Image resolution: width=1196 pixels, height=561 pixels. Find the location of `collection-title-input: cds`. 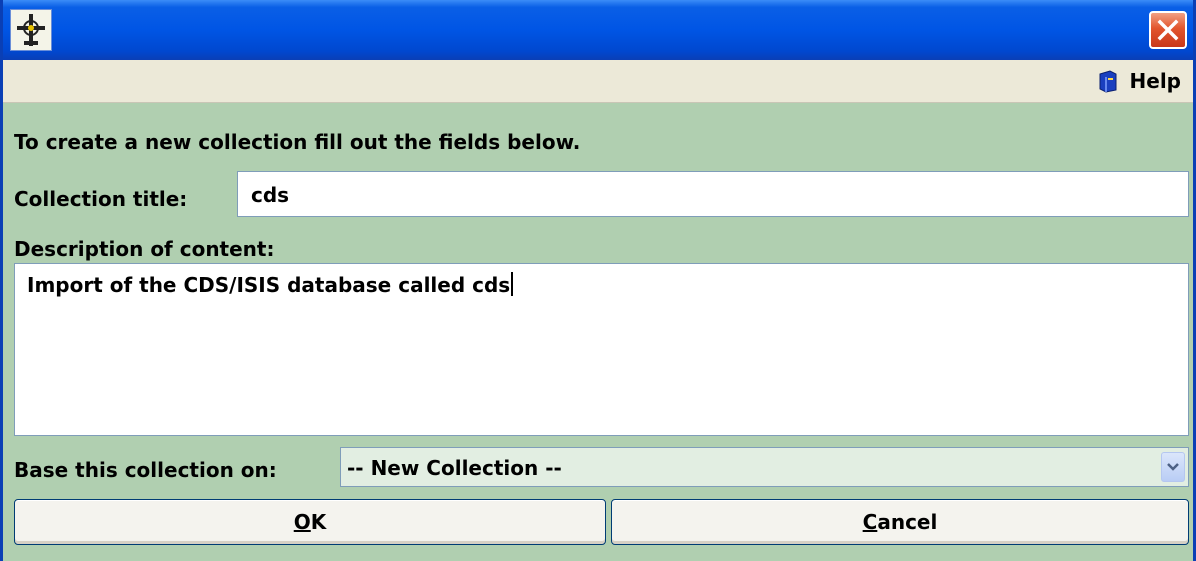

collection-title-input: cds is located at coordinates (713, 194).